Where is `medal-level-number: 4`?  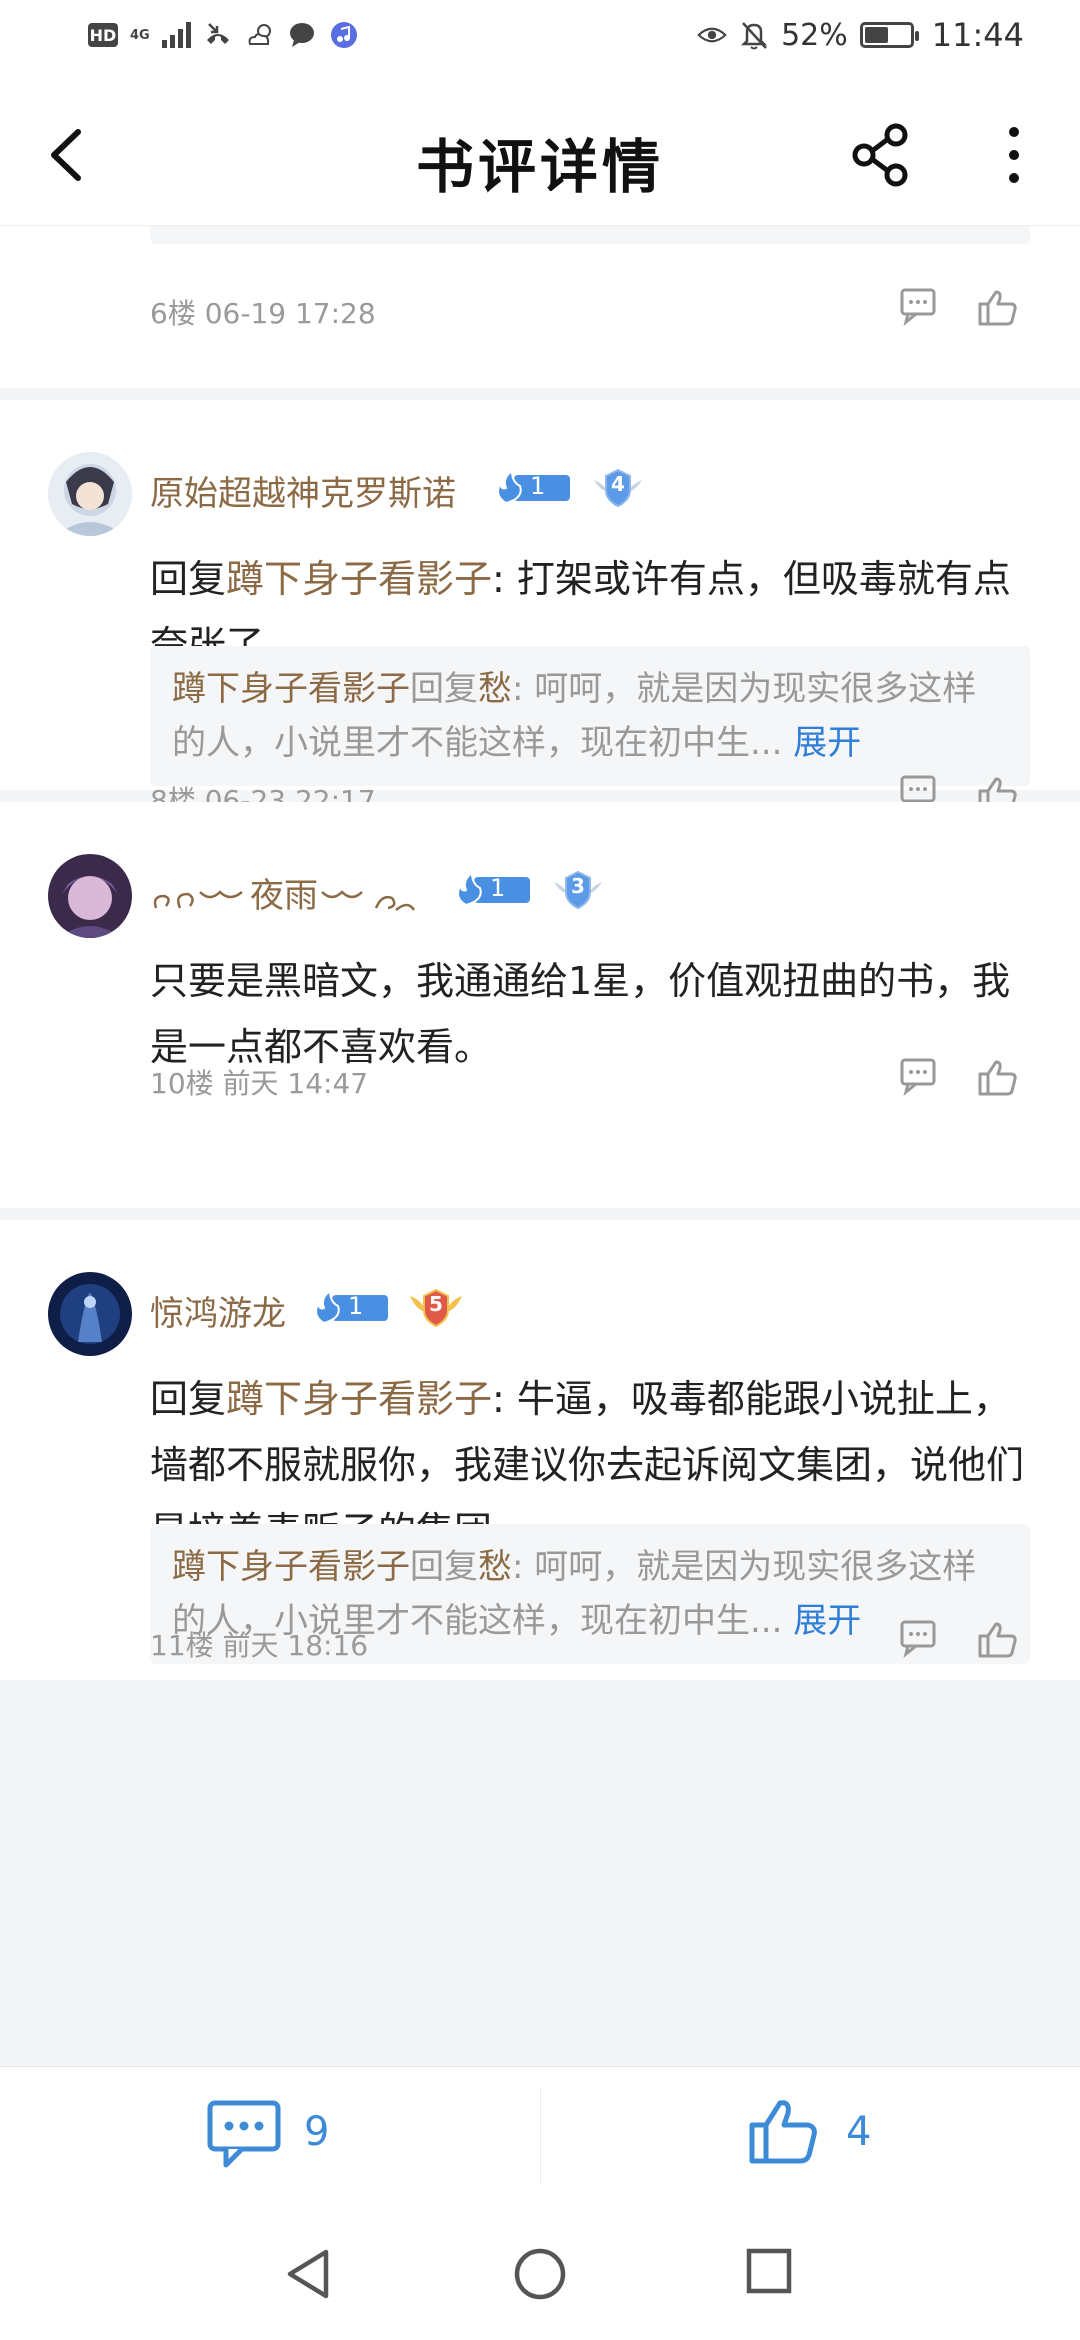 medal-level-number: 4 is located at coordinates (618, 484).